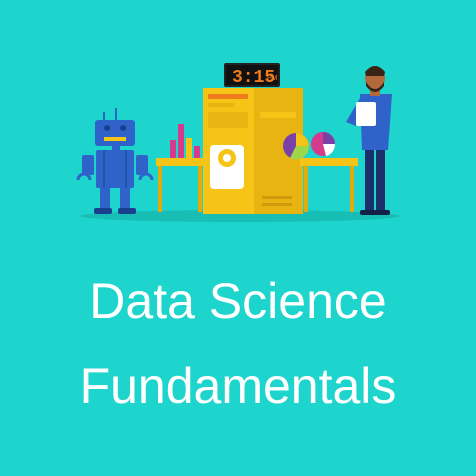  What do you see at coordinates (309, 146) in the screenshot?
I see `pie-chart-icon` at bounding box center [309, 146].